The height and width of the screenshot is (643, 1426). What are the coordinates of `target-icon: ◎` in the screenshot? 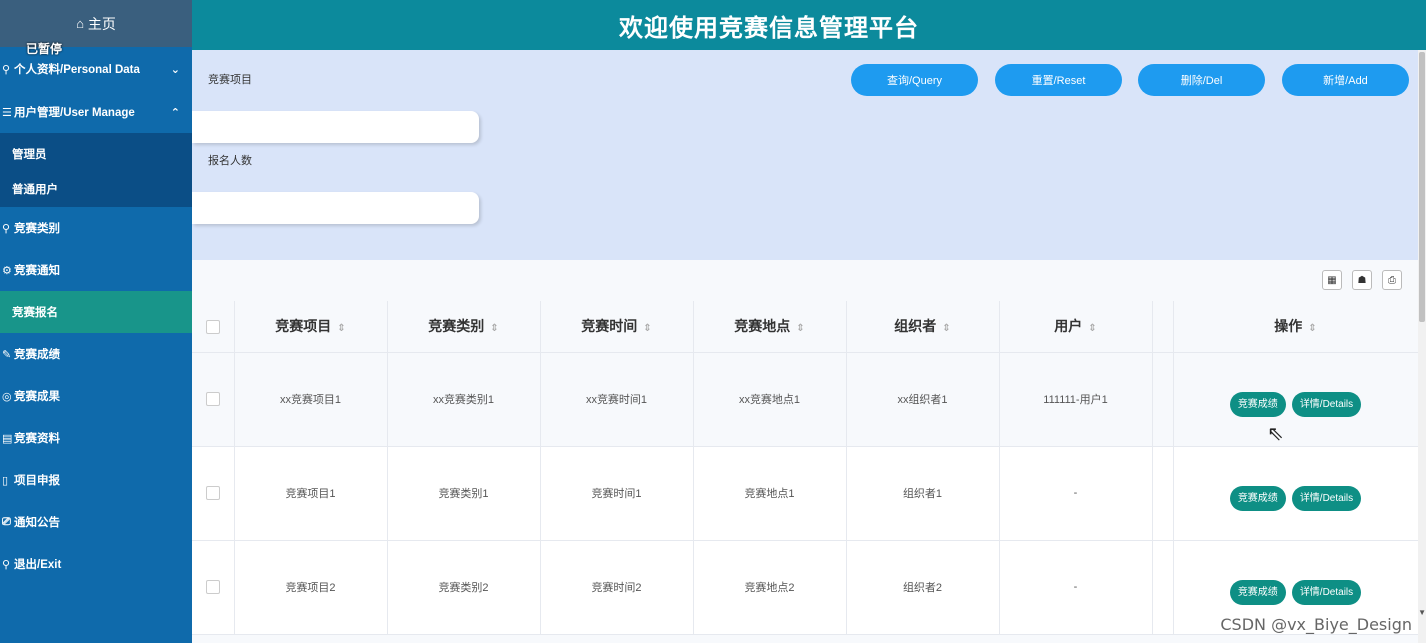 It's located at (7, 396).